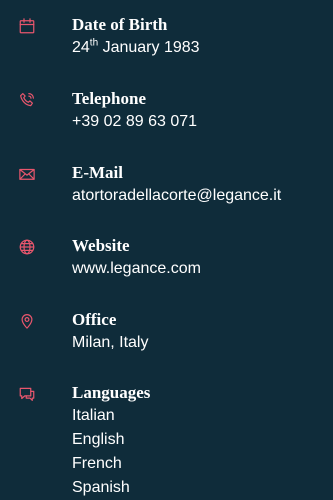 The width and height of the screenshot is (333, 500). I want to click on globe-icon, so click(27, 247).